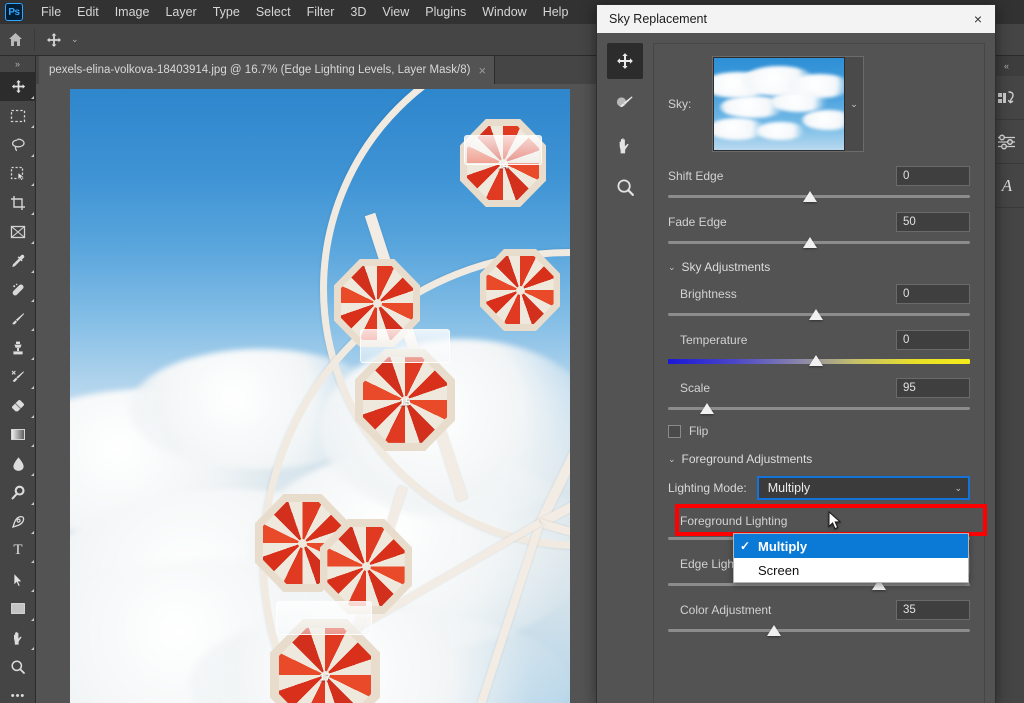  Describe the element at coordinates (15, 40) in the screenshot. I see `home-icon` at that location.